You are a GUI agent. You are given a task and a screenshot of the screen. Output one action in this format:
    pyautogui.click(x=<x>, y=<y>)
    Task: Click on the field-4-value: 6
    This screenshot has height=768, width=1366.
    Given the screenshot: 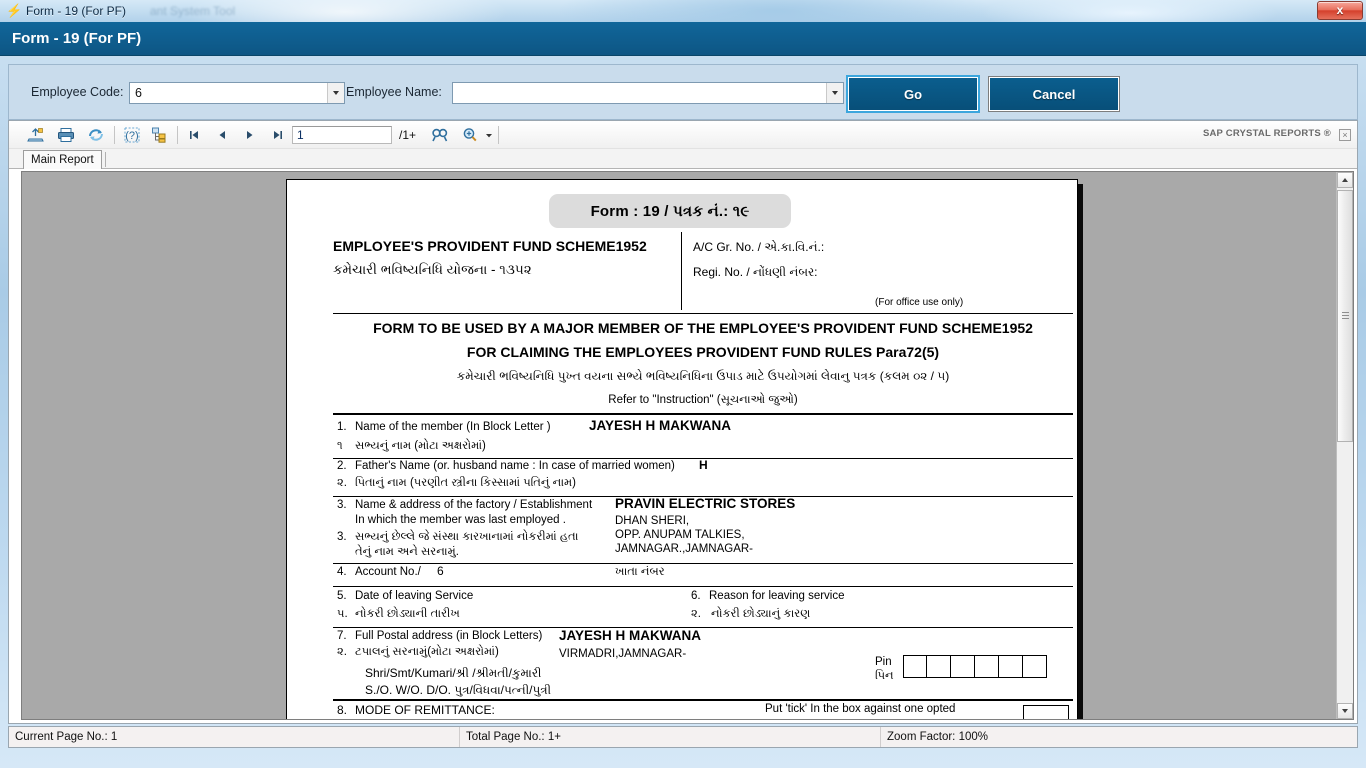 What is the action you would take?
    pyautogui.click(x=440, y=571)
    